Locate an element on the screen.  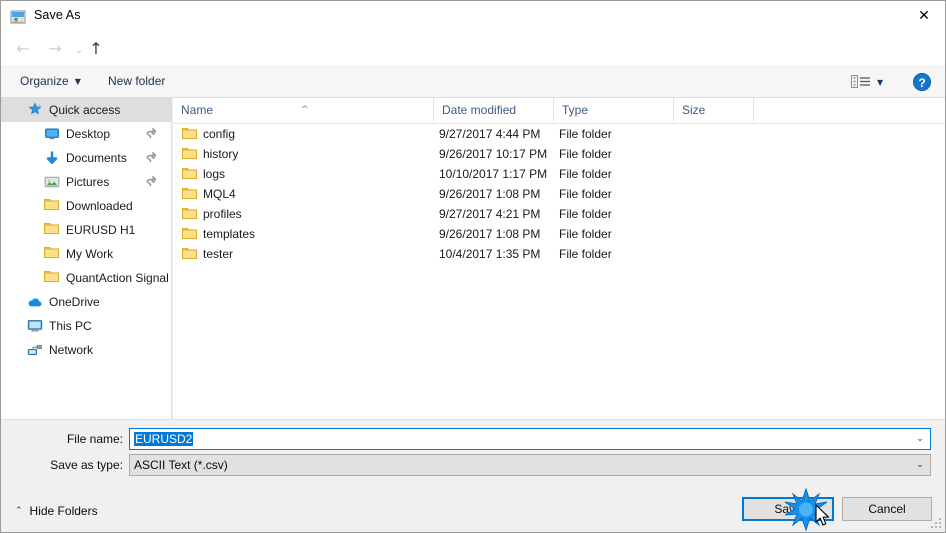
new-folder-label: New folder is located at coordinates (137, 81).